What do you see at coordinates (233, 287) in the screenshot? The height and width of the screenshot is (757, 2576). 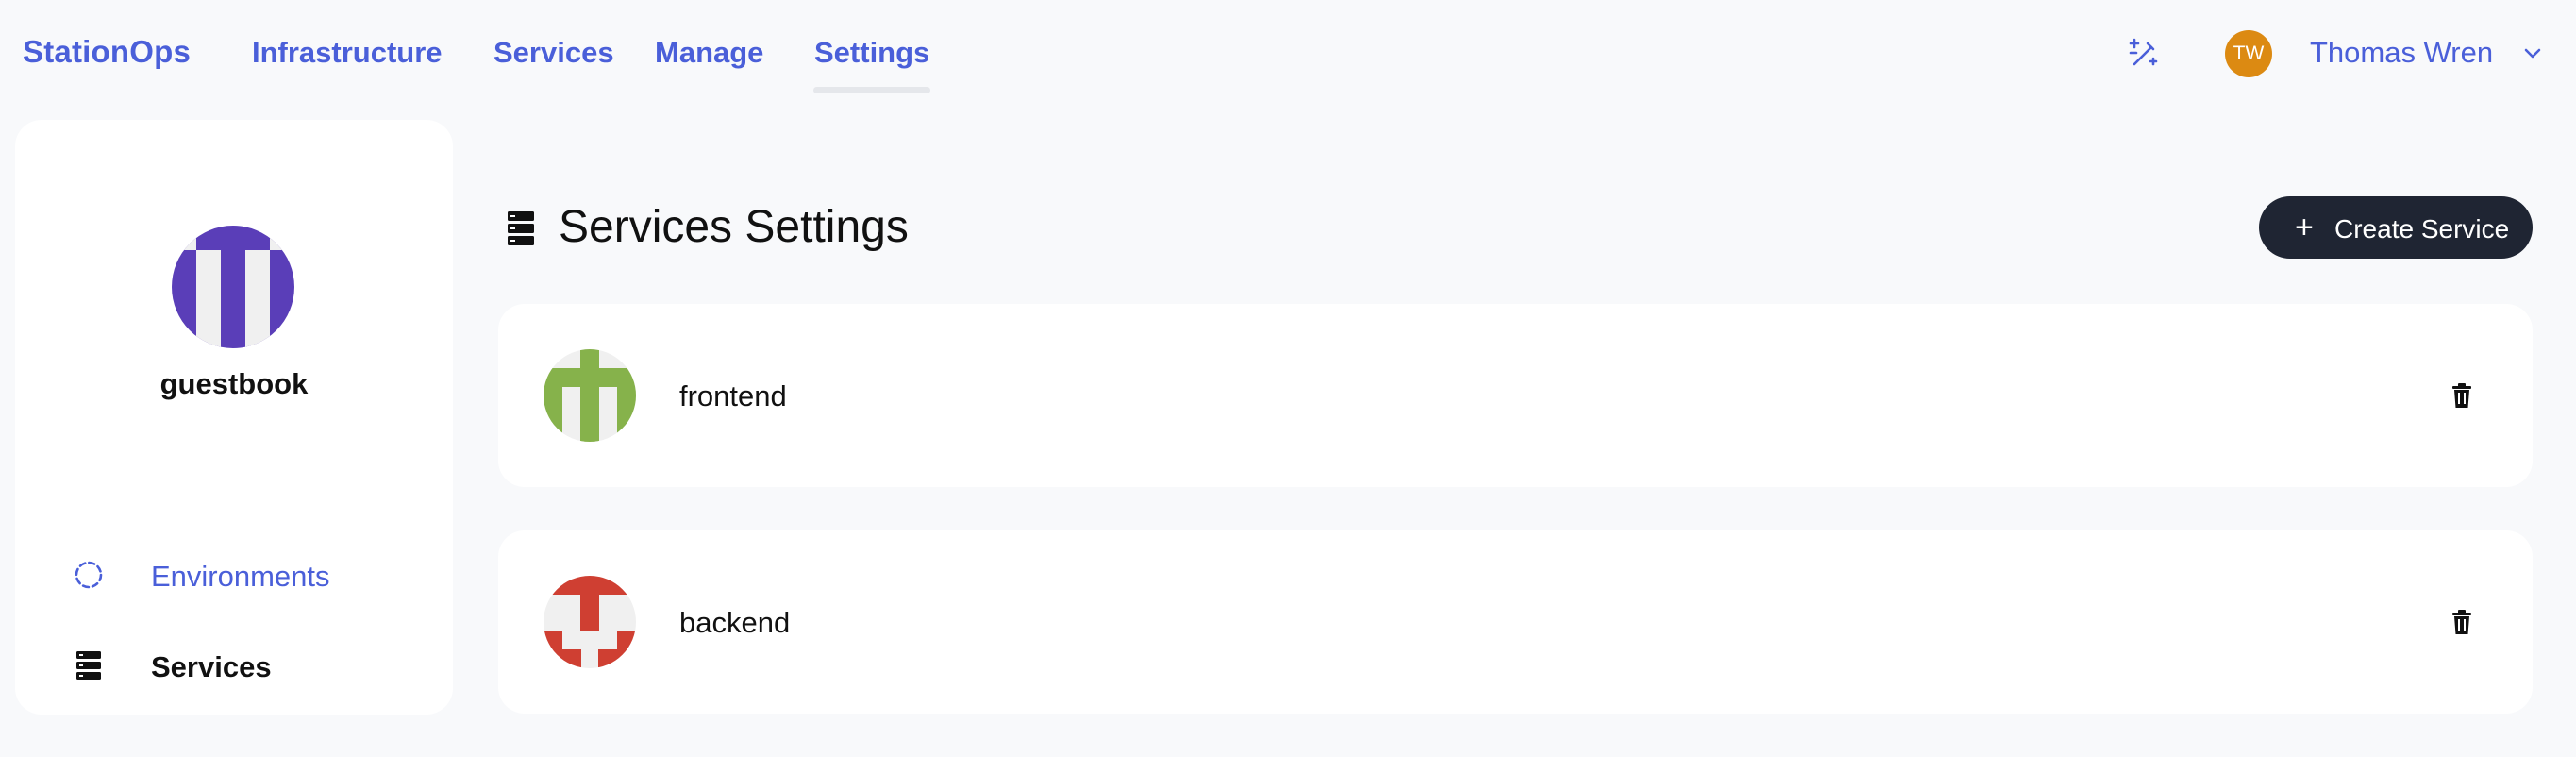 I see `project-avatar` at bounding box center [233, 287].